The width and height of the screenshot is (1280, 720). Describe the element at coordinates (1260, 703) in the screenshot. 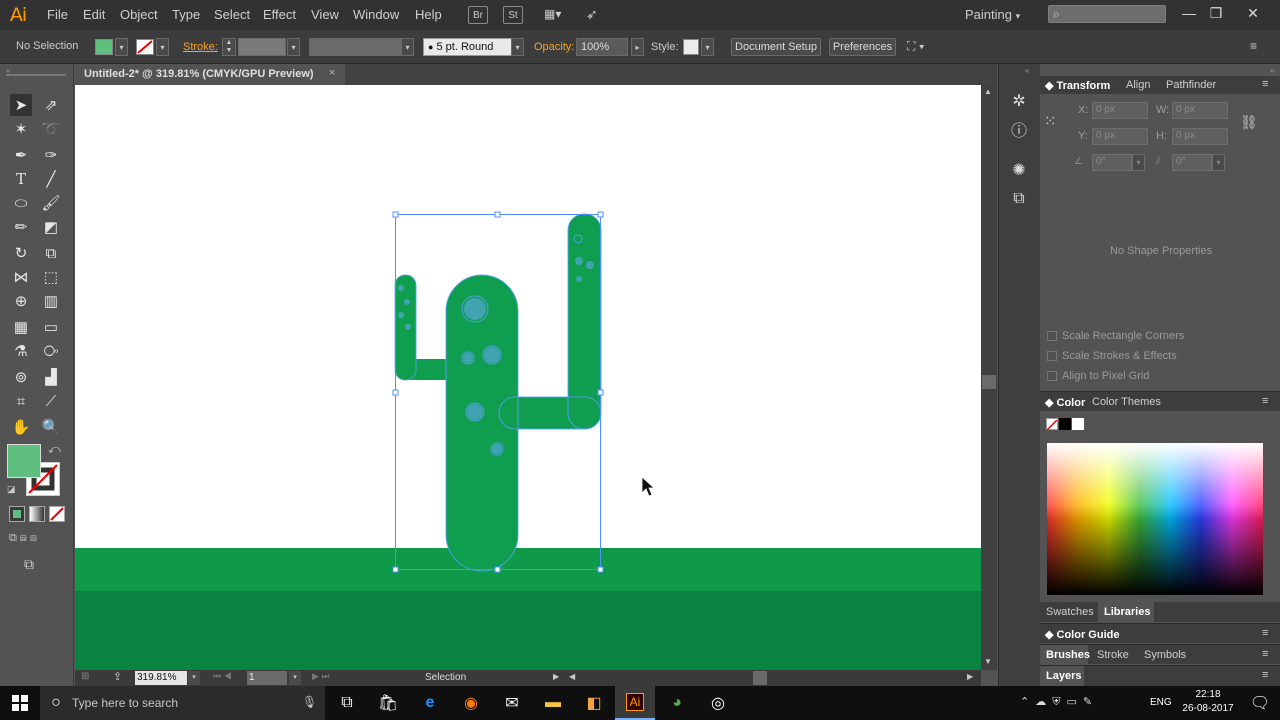

I see `action-center-icon: 🗨` at that location.